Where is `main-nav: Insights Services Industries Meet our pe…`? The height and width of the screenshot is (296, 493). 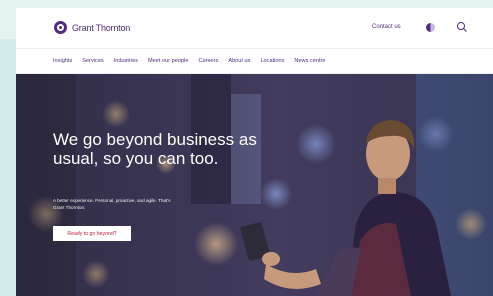 main-nav: Insights Services Industries Meet our pe… is located at coordinates (254, 61).